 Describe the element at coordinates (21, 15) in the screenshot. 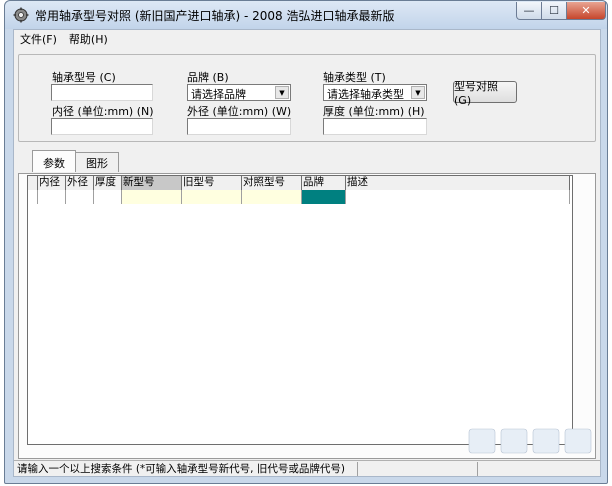

I see `gear-app-icon` at that location.